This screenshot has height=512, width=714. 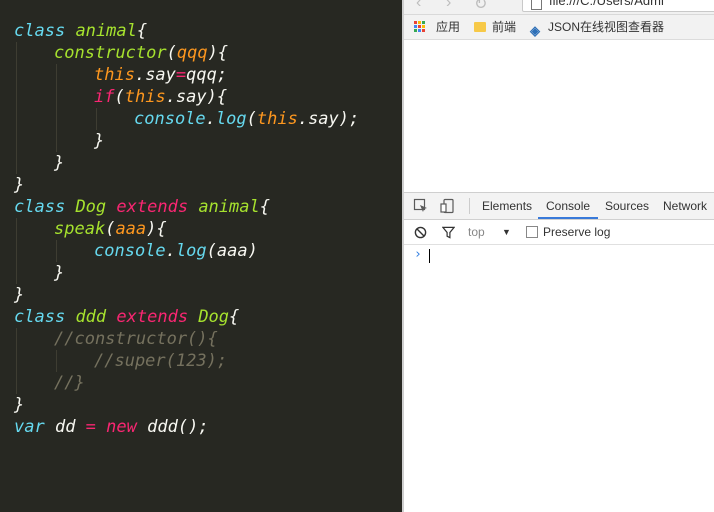 What do you see at coordinates (504, 27) in the screenshot?
I see `bookmark-label: 前端` at bounding box center [504, 27].